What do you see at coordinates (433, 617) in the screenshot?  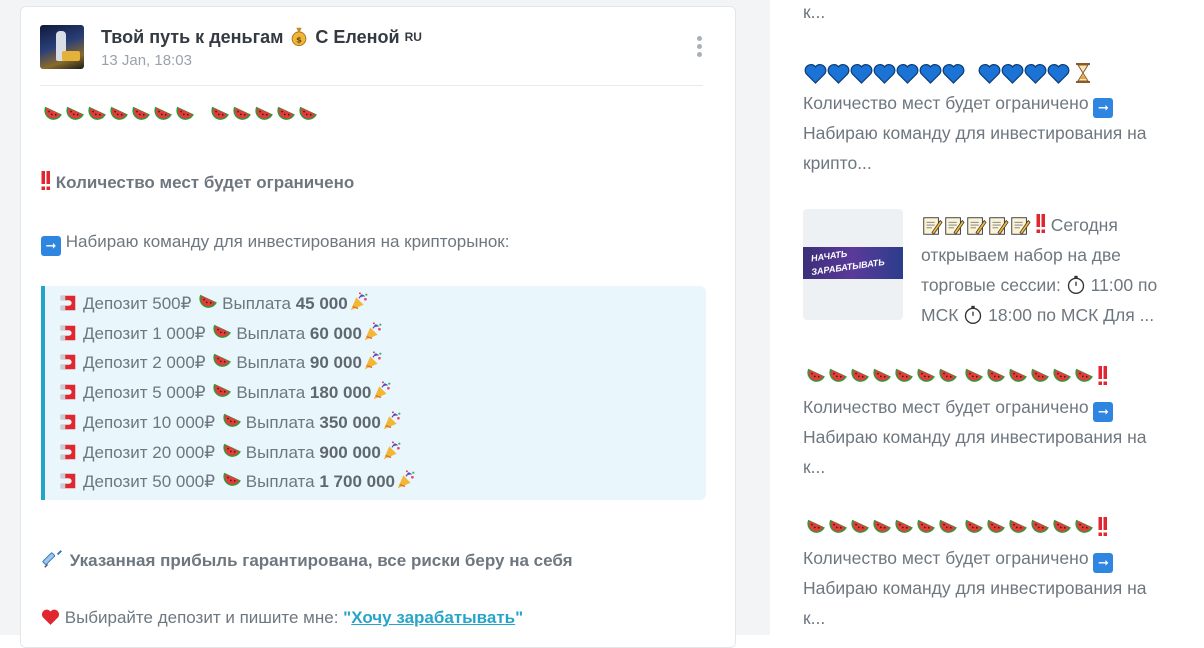 I see `cta-link: Хочу зарабатывать` at bounding box center [433, 617].